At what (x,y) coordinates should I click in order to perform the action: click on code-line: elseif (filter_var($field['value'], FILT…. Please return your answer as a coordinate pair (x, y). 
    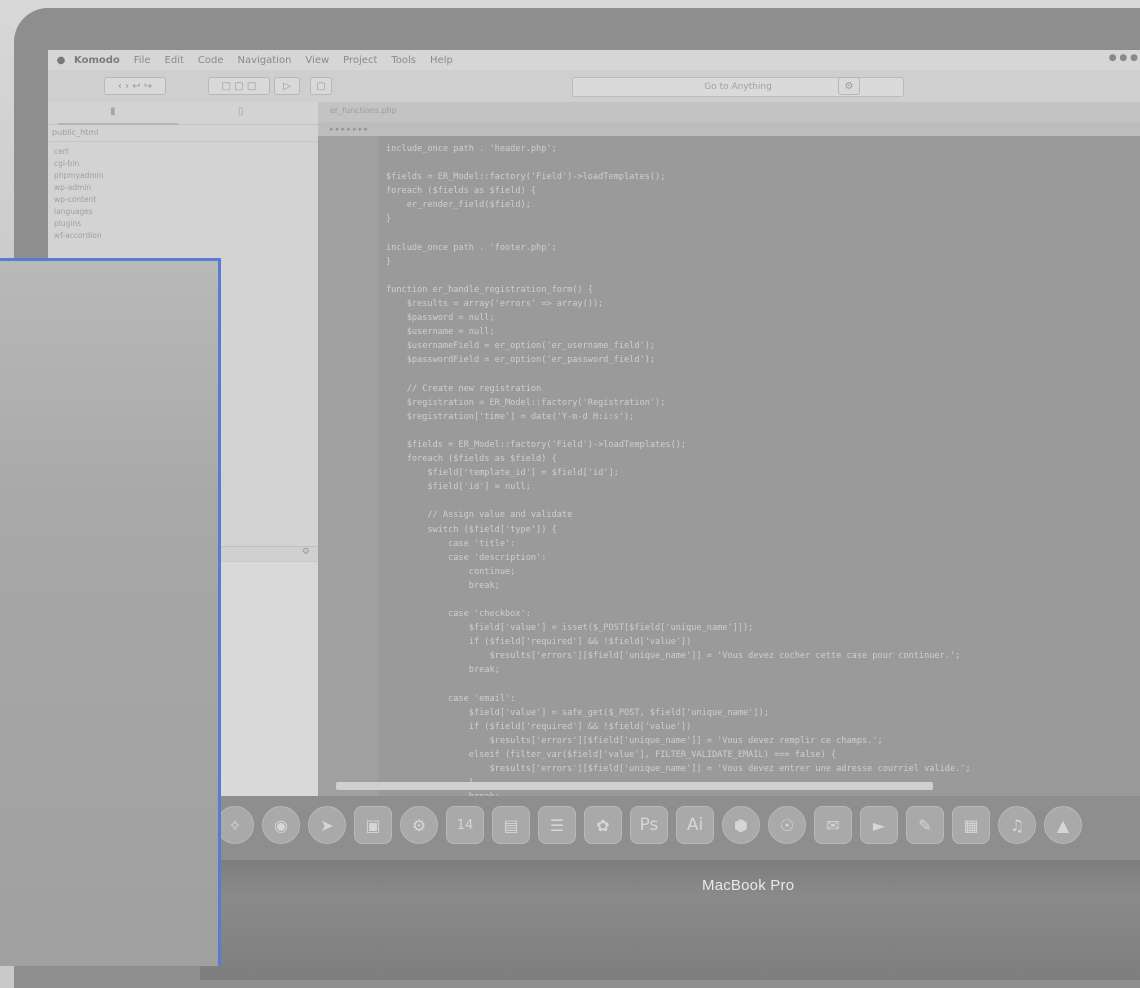
    Looking at the image, I should click on (647, 755).